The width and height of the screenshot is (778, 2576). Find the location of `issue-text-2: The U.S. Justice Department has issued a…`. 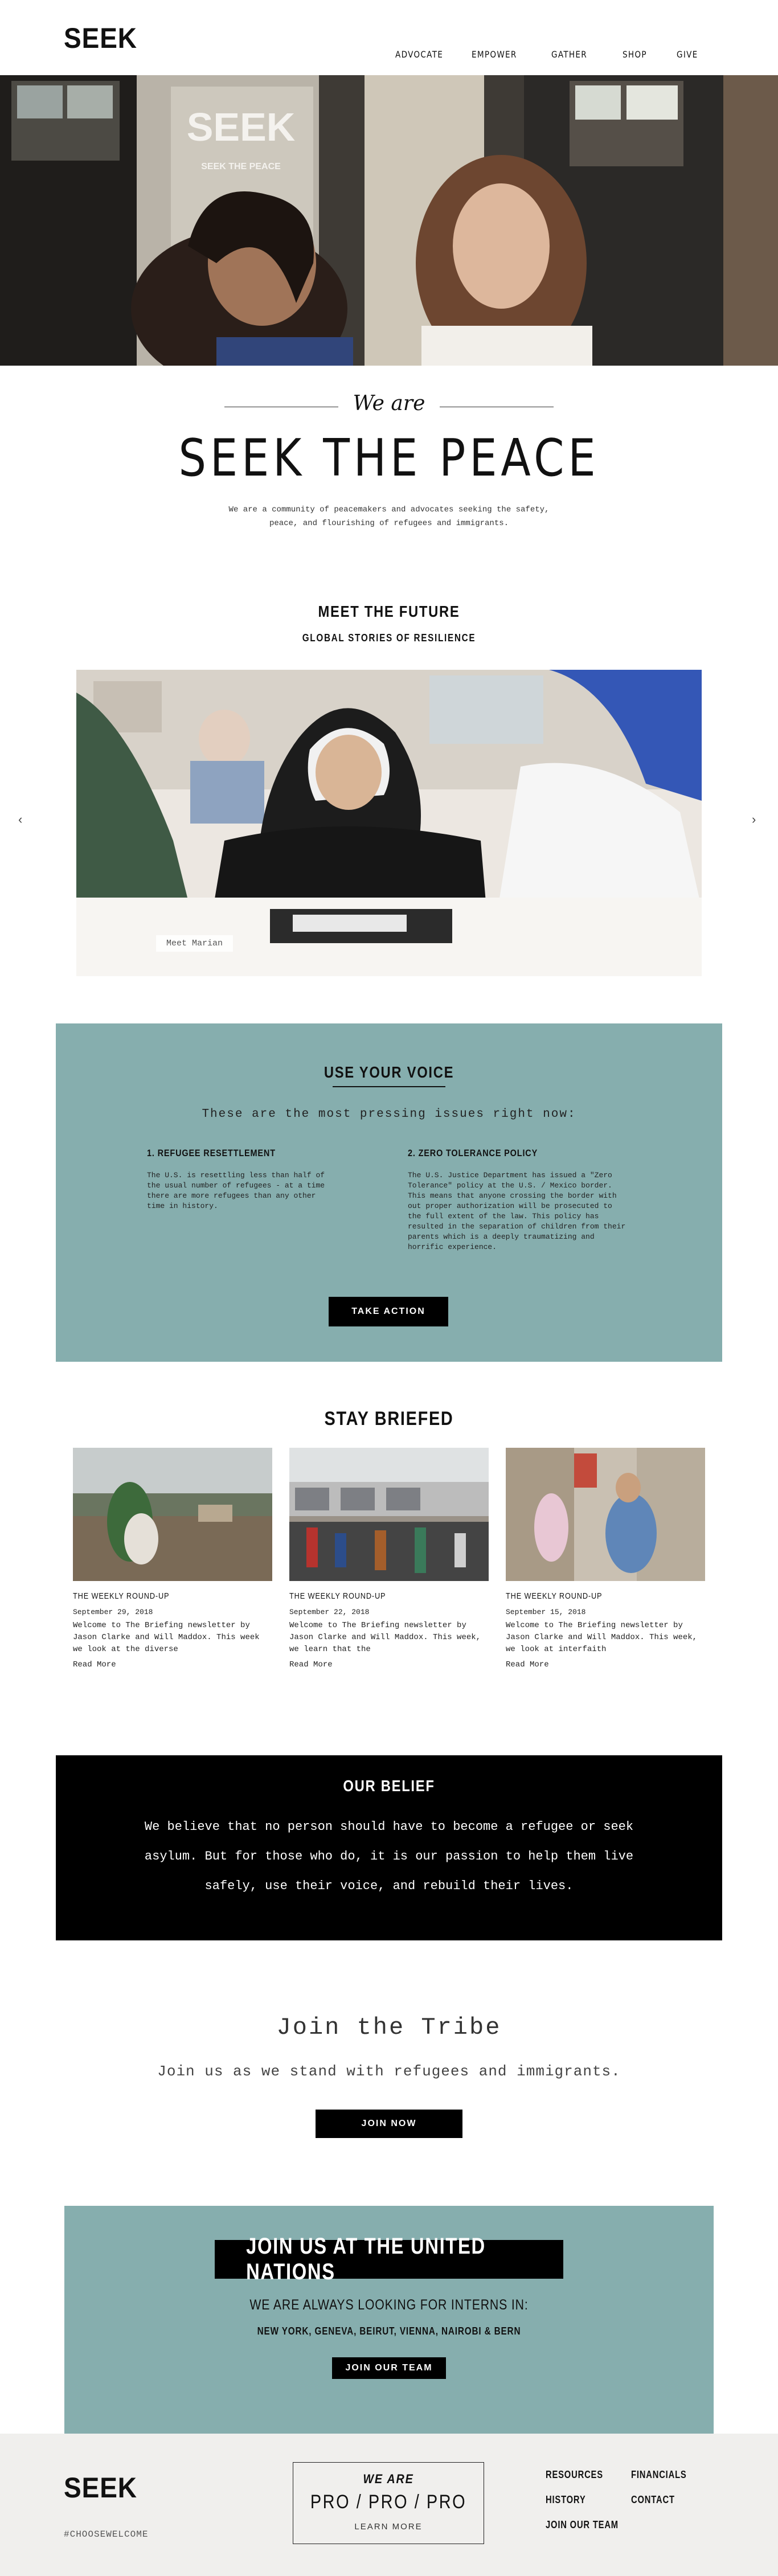

issue-text-2: The U.S. Justice Department has issued a… is located at coordinates (517, 1211).